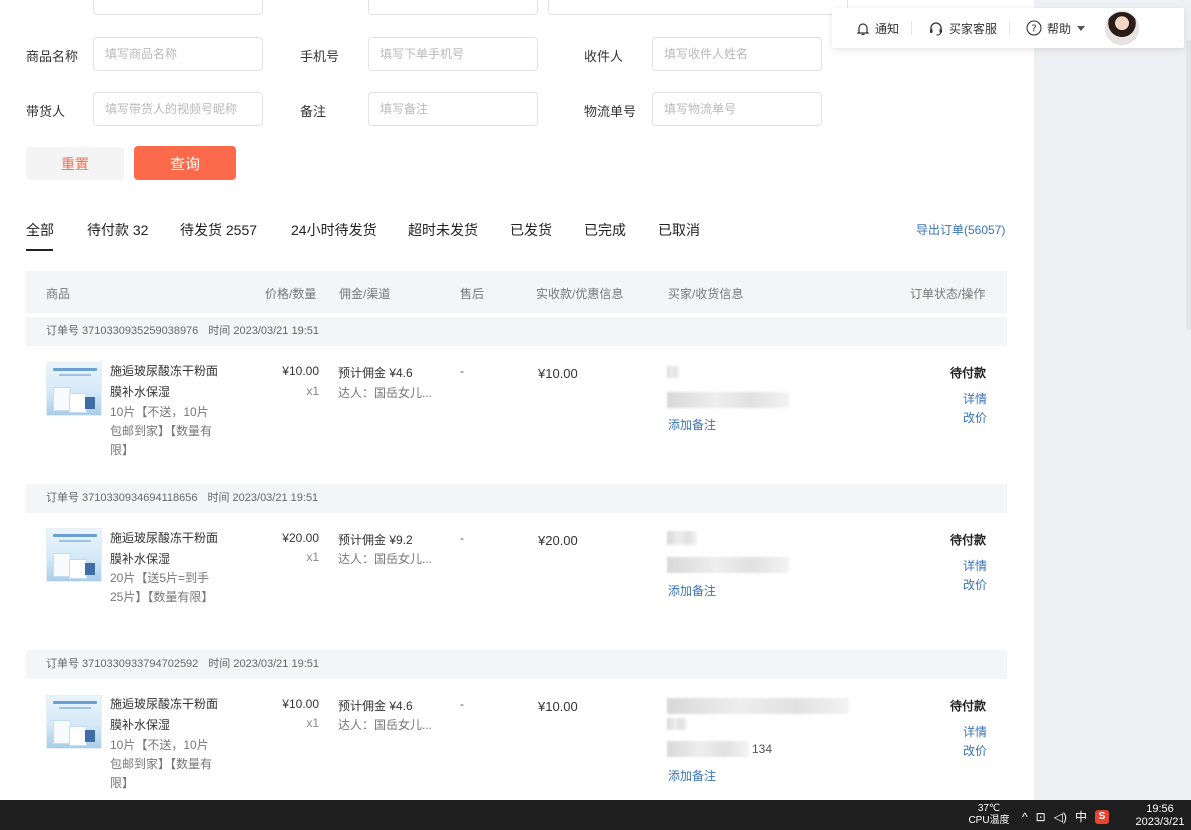  Describe the element at coordinates (375, 706) in the screenshot. I see `commission: 预计佣金 ¥4.6` at that location.